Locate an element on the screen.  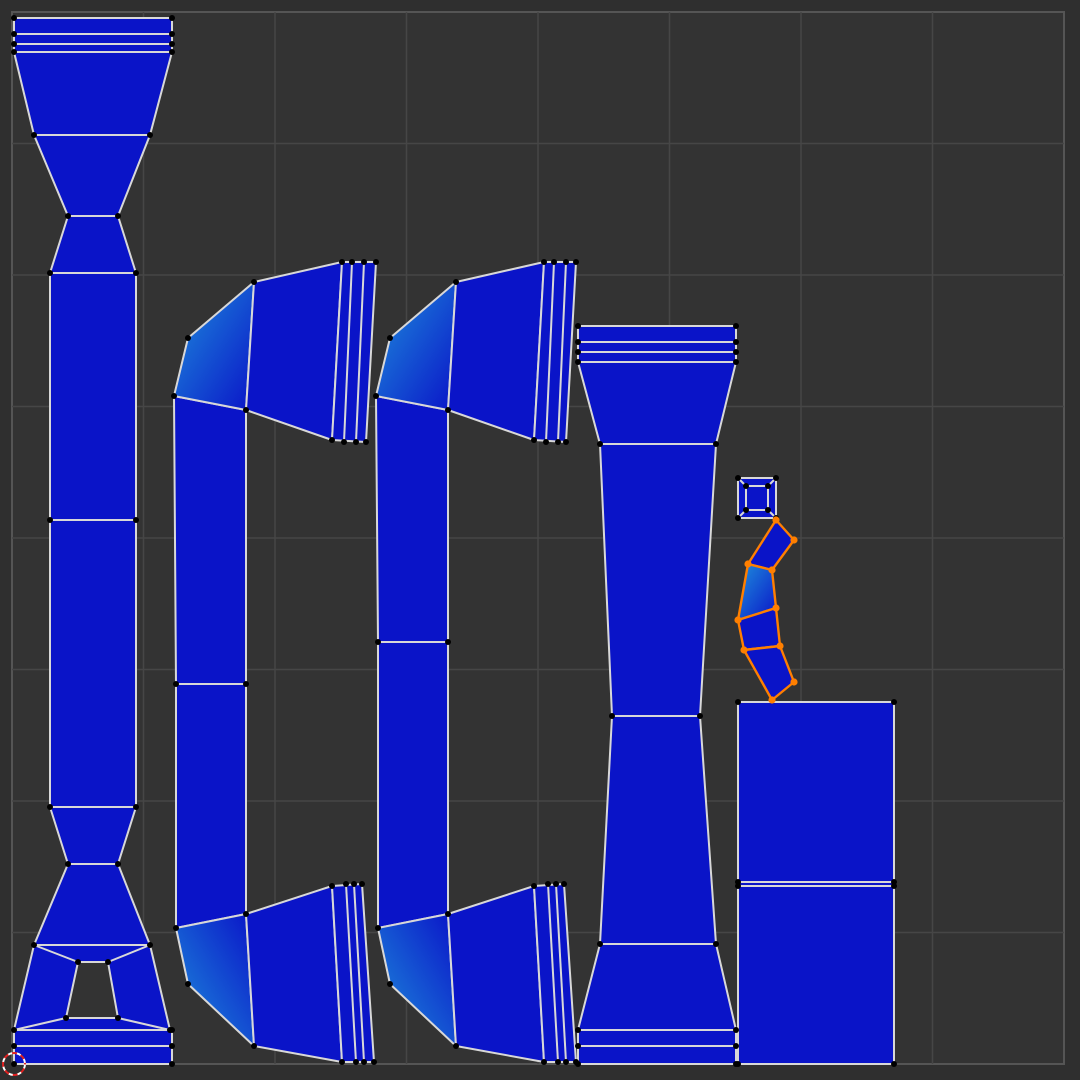
uv-island-rectangle-block is located at coordinates (816, 883).